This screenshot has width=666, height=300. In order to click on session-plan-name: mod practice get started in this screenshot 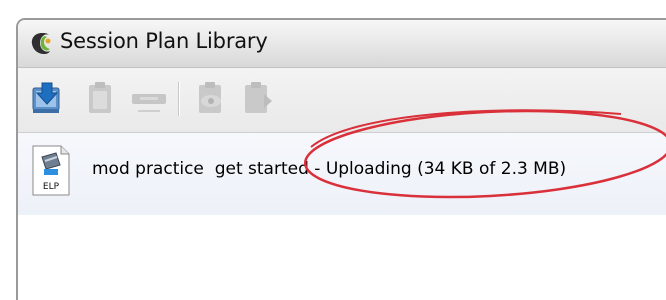, I will do `click(200, 169)`.